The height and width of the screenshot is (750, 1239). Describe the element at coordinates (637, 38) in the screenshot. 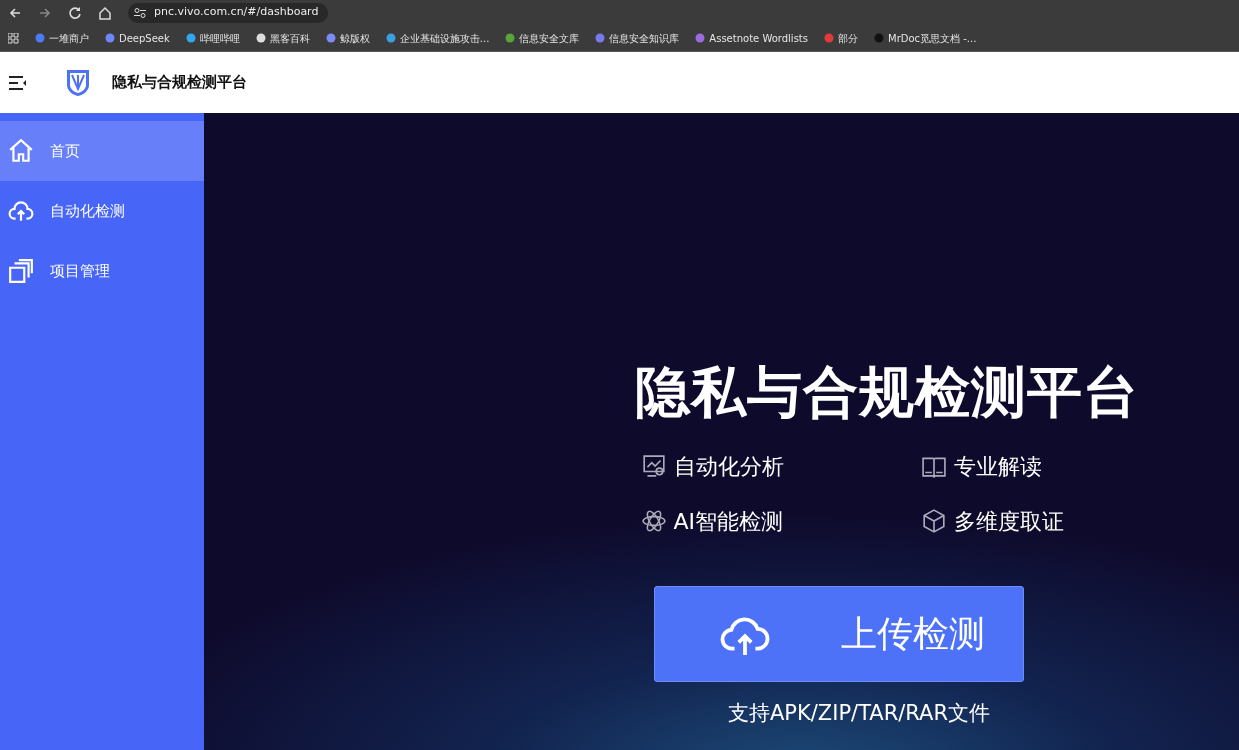

I see `bookmark-link: 信息安全知识库` at that location.